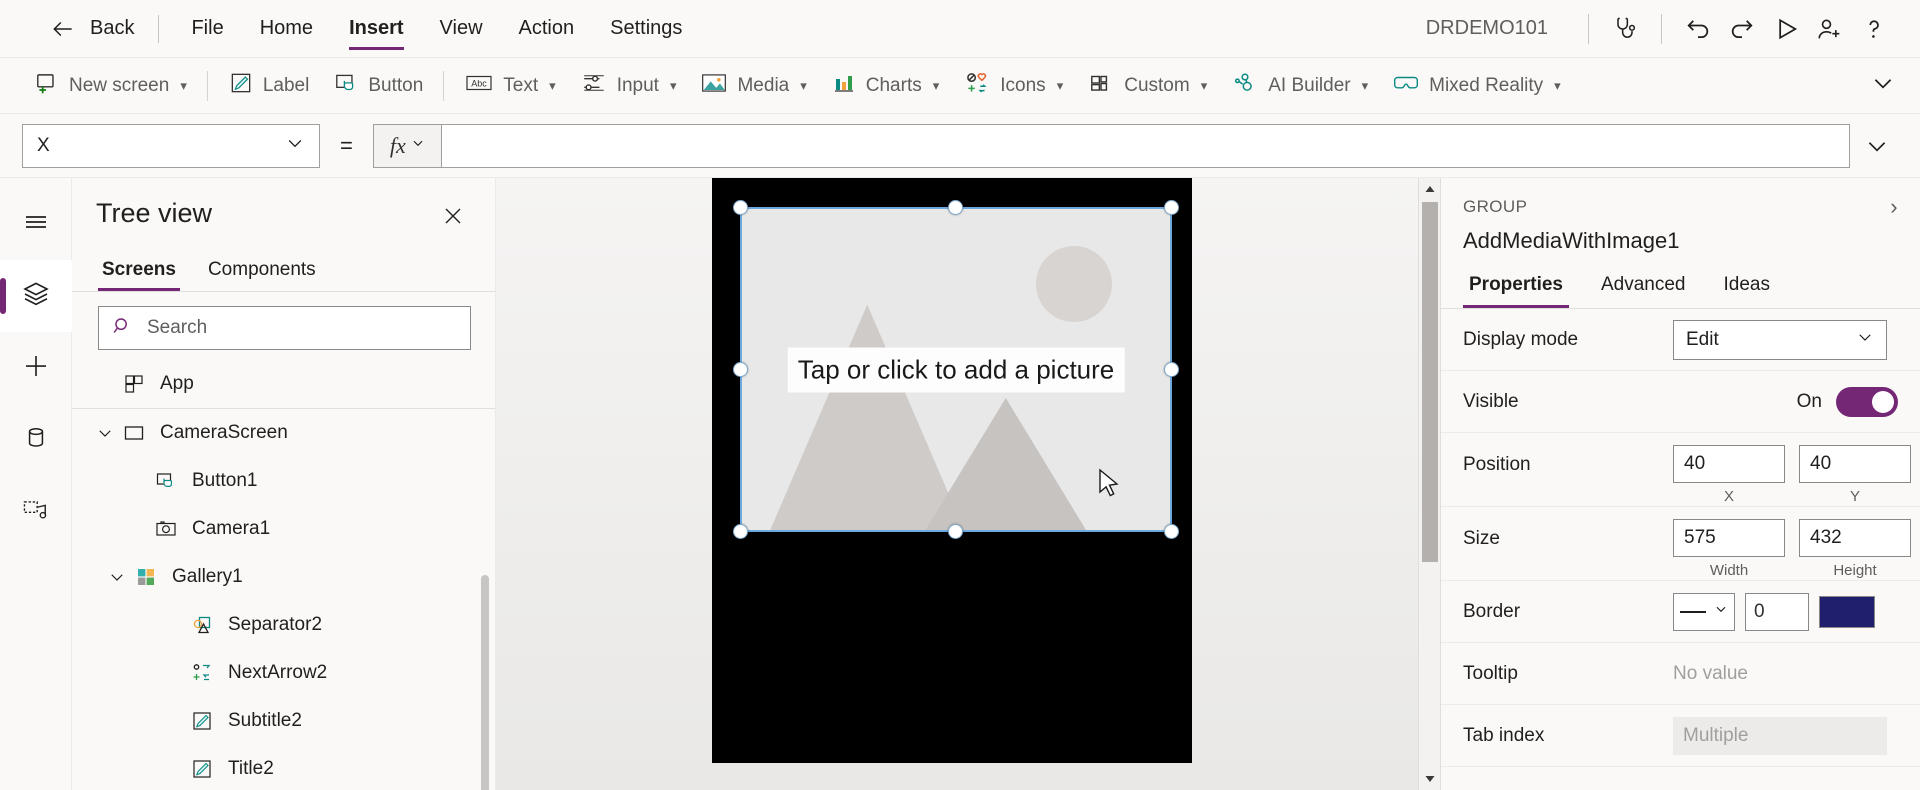  What do you see at coordinates (1729, 464) in the screenshot?
I see `position-x-input: 40` at bounding box center [1729, 464].